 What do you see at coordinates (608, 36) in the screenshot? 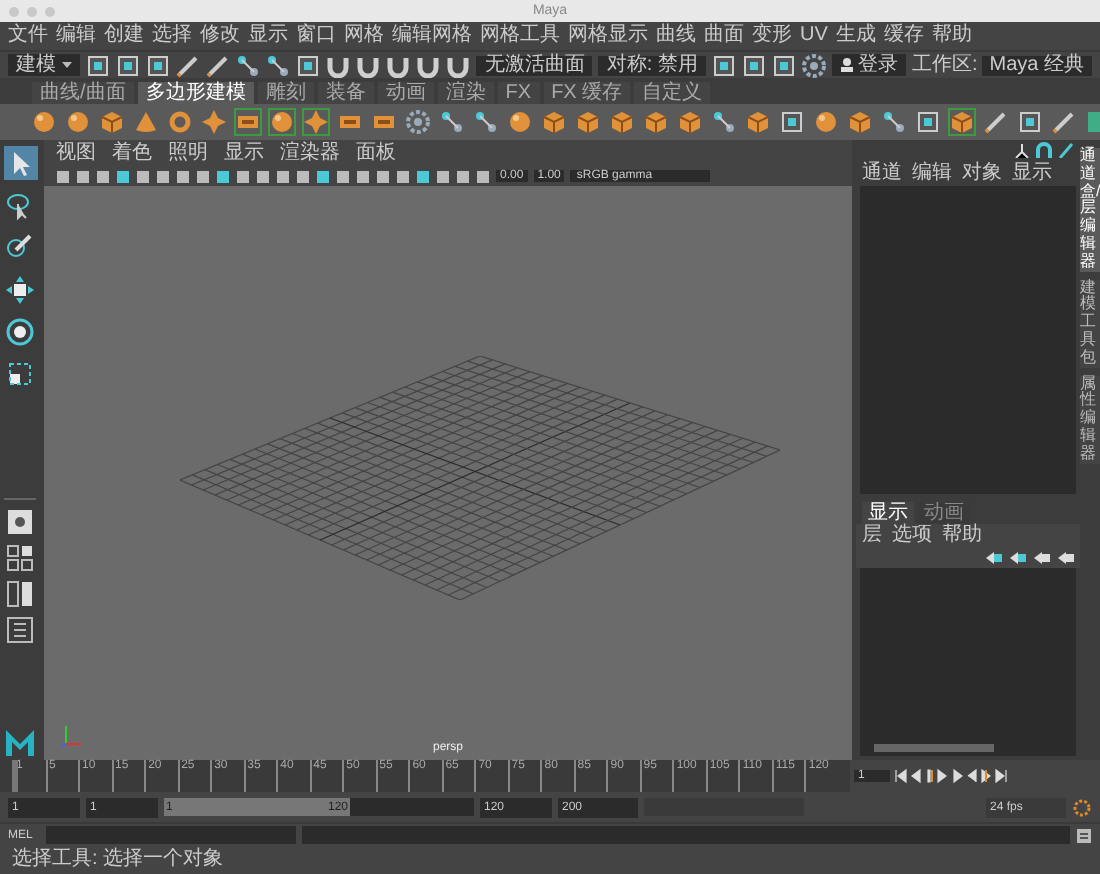
I see `menu-item: 网格显示` at bounding box center [608, 36].